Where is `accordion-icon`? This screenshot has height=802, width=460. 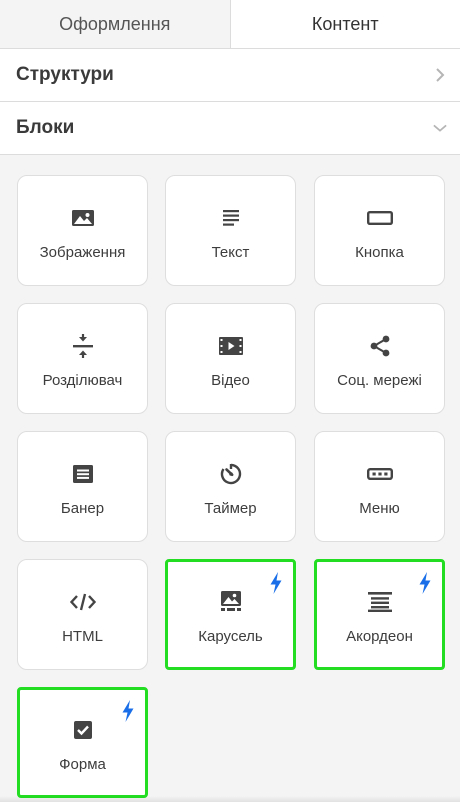
accordion-icon is located at coordinates (380, 602).